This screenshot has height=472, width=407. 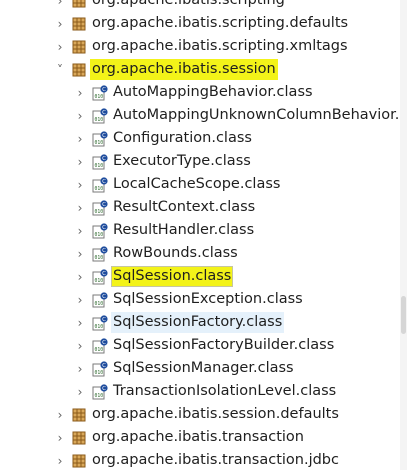 I want to click on class-label: SqlSessionManager.class, so click(x=203, y=368).